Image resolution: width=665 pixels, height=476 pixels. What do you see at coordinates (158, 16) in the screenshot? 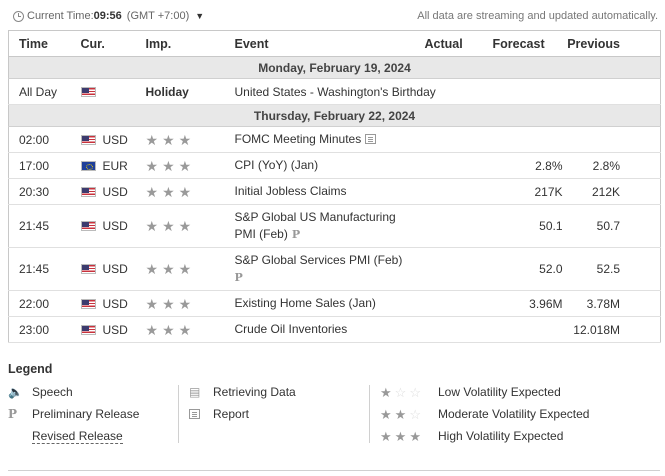
I see `timezone-selector: (GMT +7:00)` at bounding box center [158, 16].